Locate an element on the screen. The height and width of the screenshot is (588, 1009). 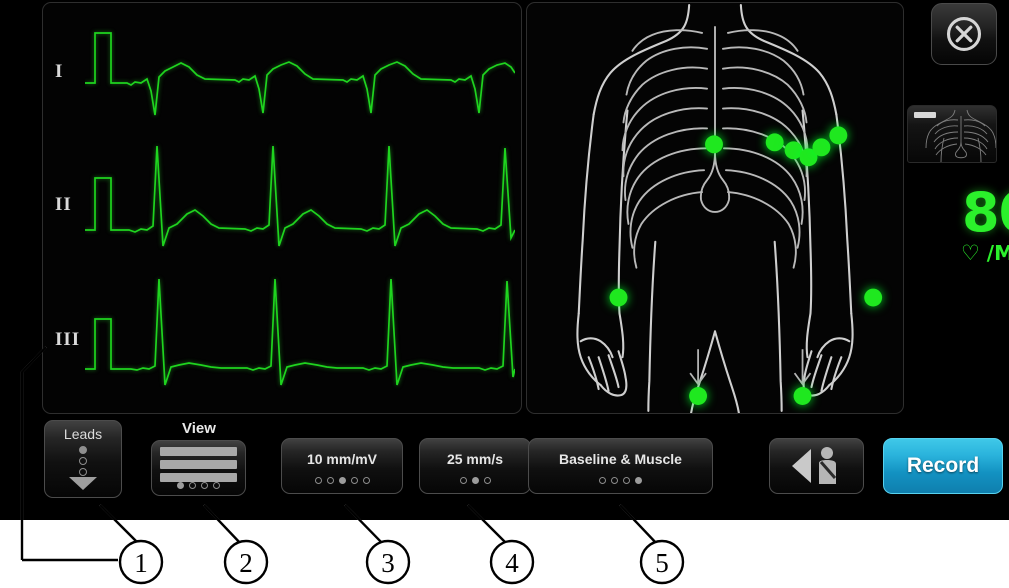
ecg-lead-row: III is located at coordinates (282, 339).